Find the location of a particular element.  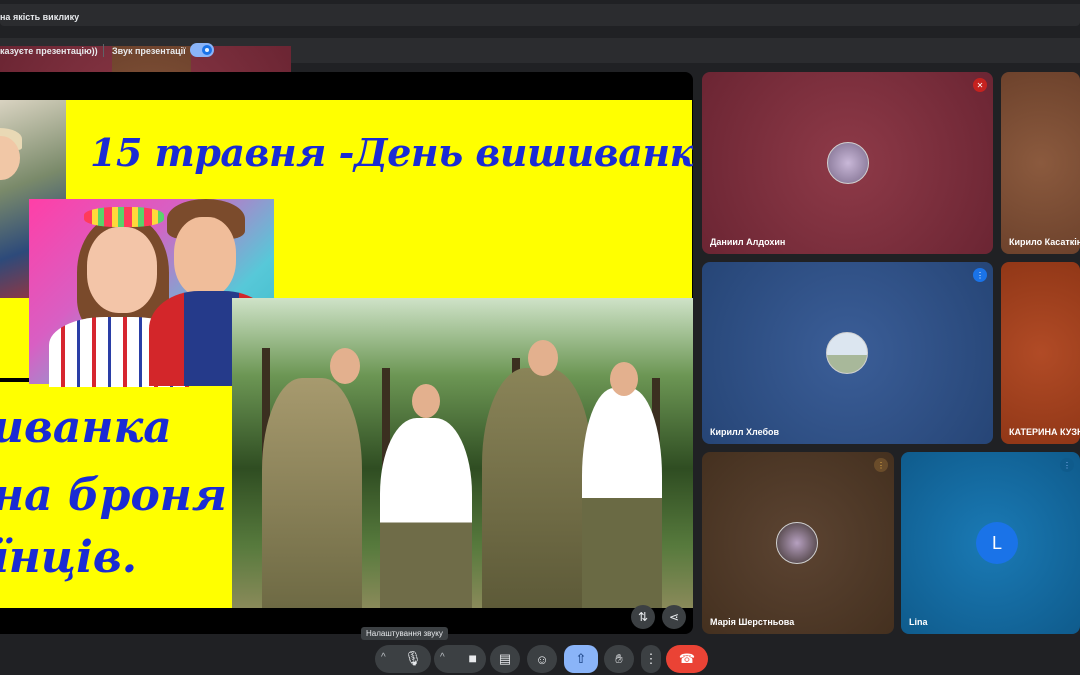

end-call-button: ☎︎ is located at coordinates (687, 659).